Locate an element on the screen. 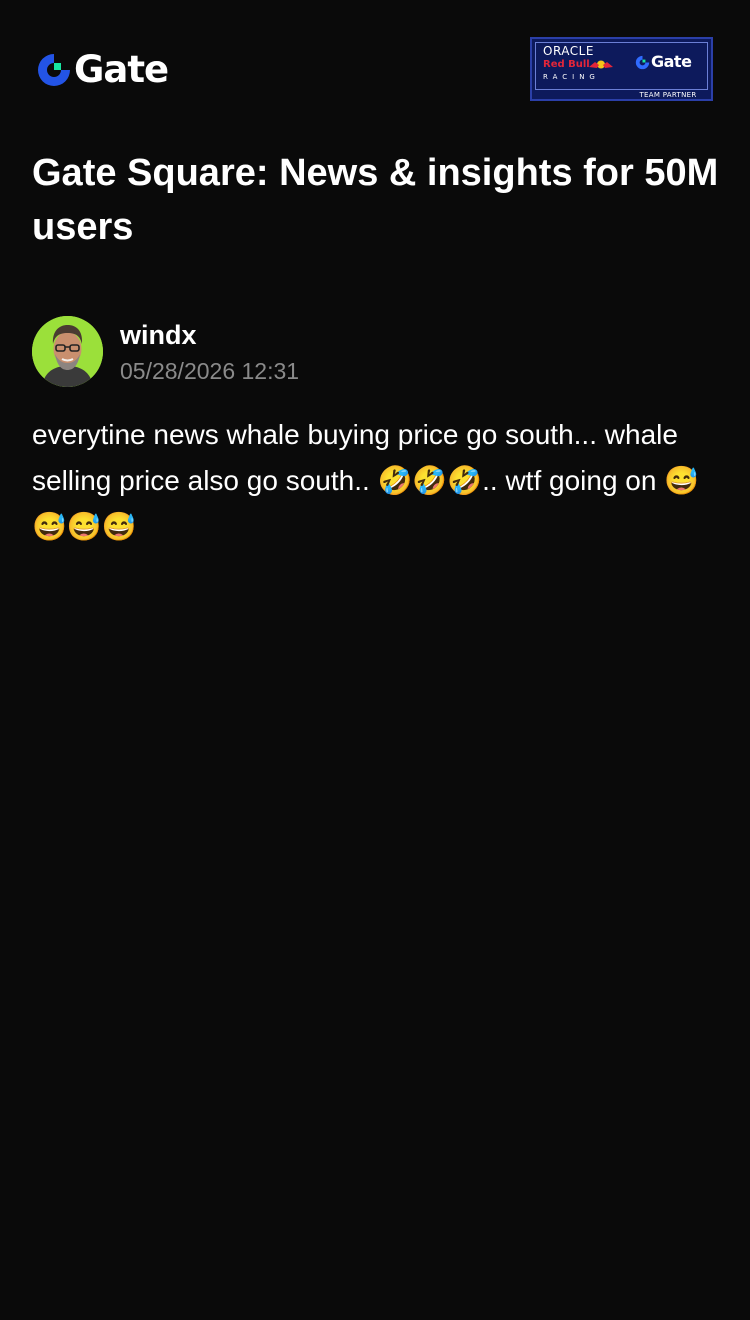  gate-logo: Gate is located at coordinates (102, 69).